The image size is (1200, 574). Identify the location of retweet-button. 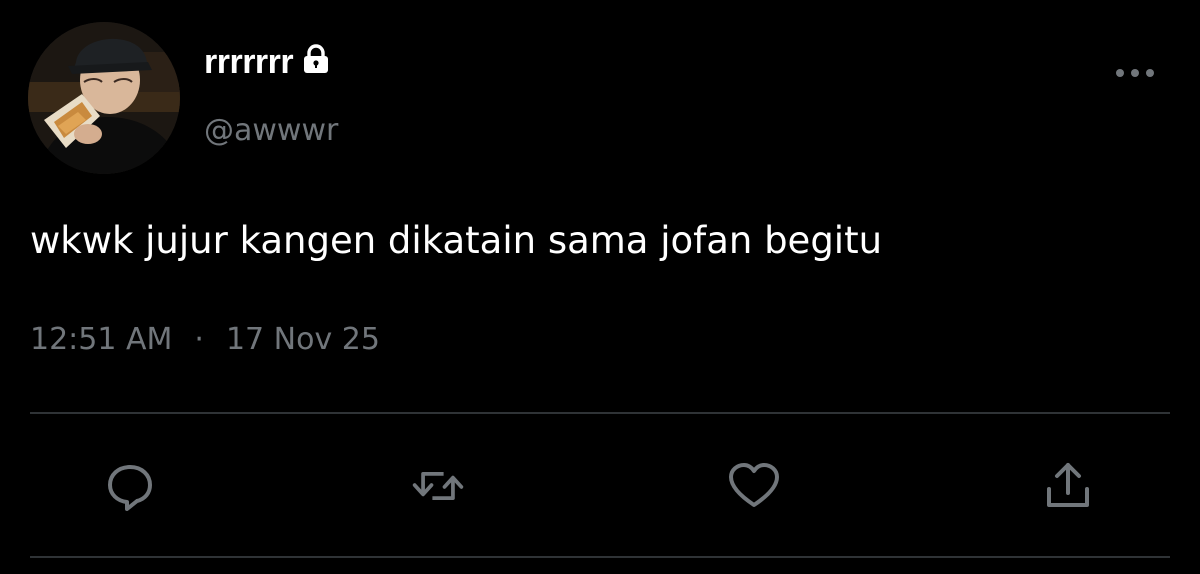
(438, 486).